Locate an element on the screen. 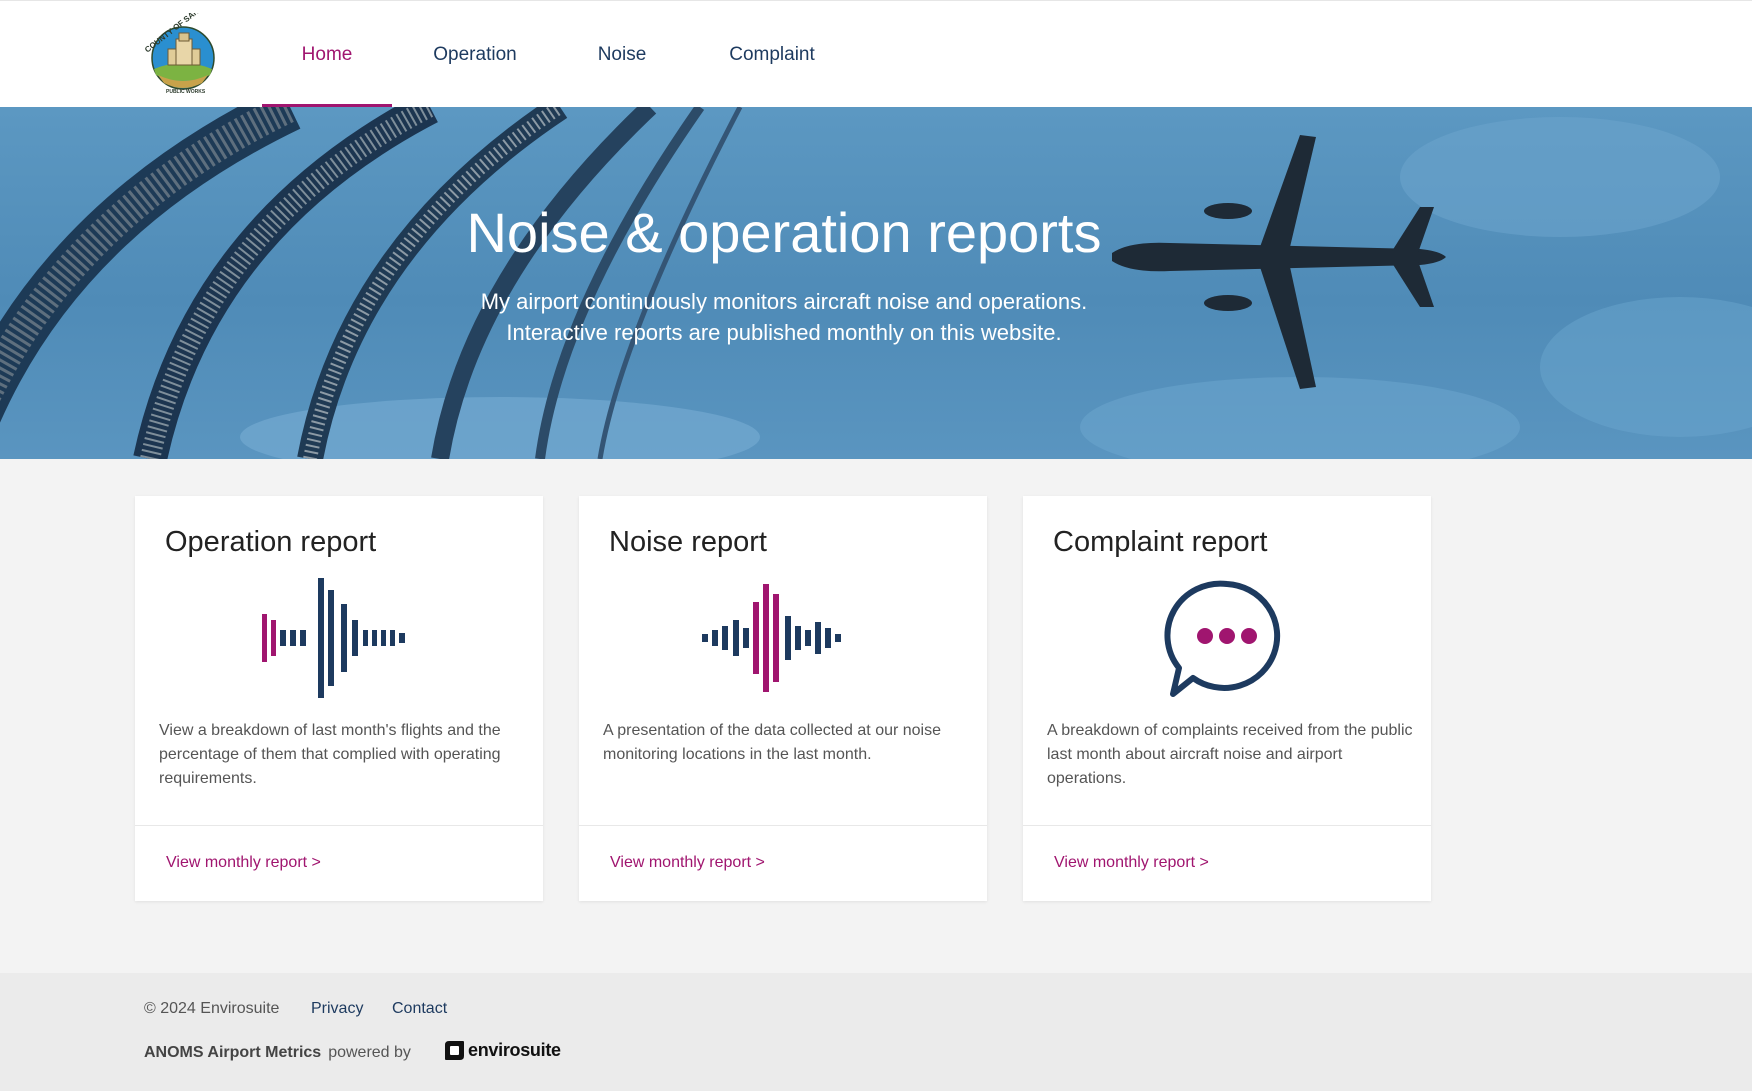 The height and width of the screenshot is (1091, 1752). nav-home: Home is located at coordinates (327, 54).